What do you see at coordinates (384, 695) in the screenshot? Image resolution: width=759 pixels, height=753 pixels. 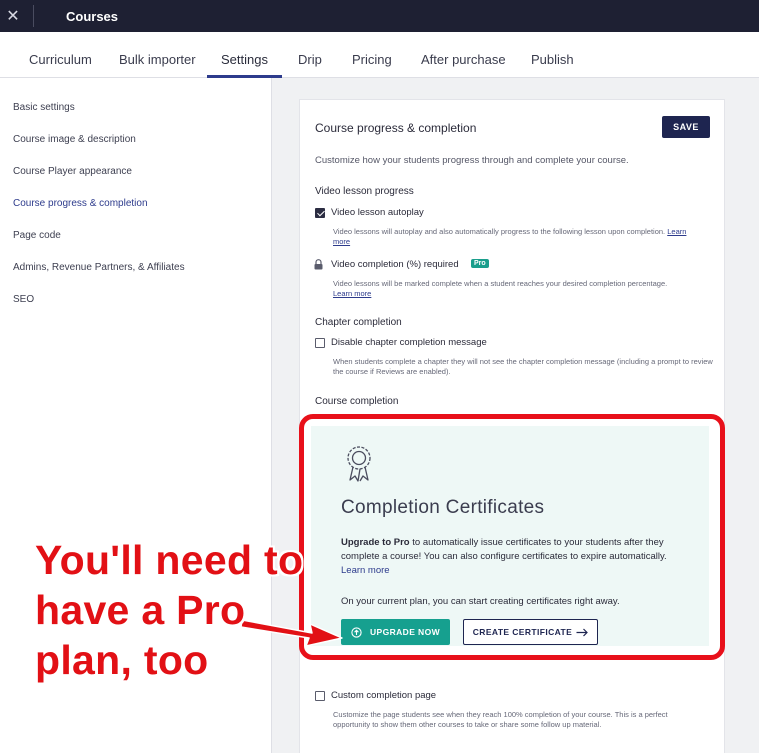 I see `custom-completion-page-label: Custom completion page` at bounding box center [384, 695].